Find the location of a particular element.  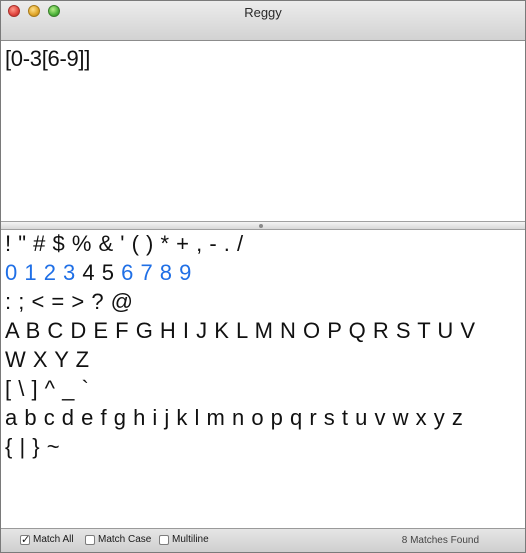

text-line: W X Y Z is located at coordinates (47, 360).